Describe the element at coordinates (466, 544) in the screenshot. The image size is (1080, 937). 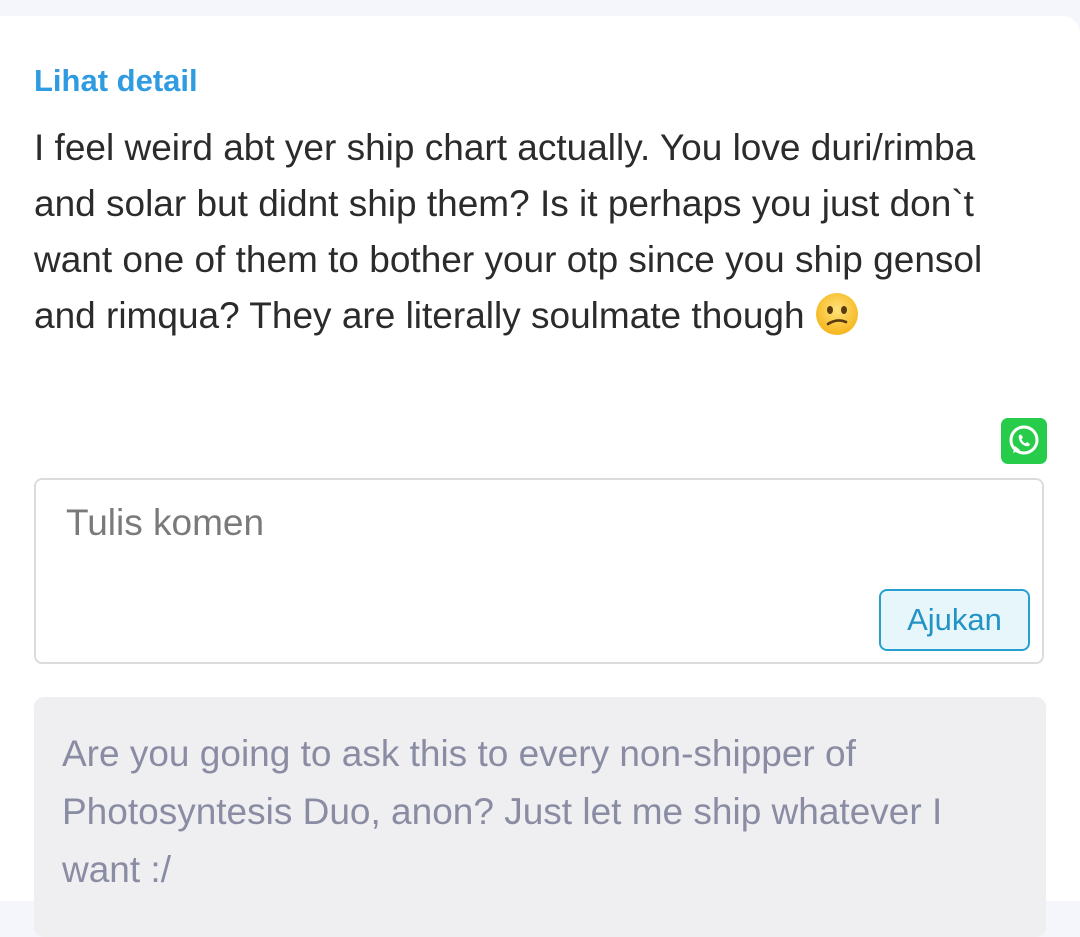
I see `comment-input` at that location.